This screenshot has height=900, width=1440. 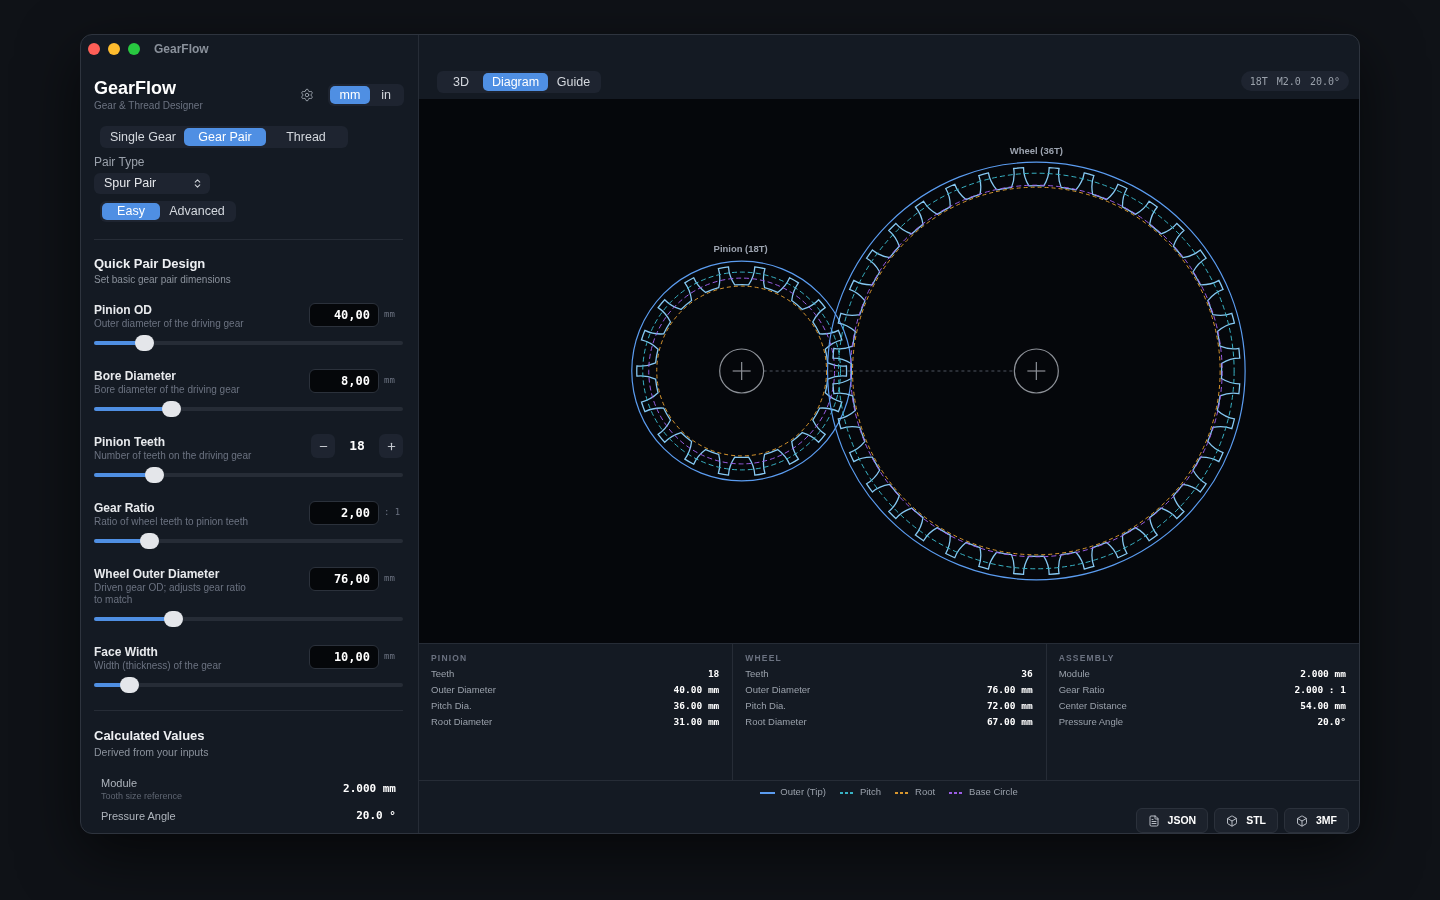 I want to click on stat-value: 18, so click(x=713, y=673).